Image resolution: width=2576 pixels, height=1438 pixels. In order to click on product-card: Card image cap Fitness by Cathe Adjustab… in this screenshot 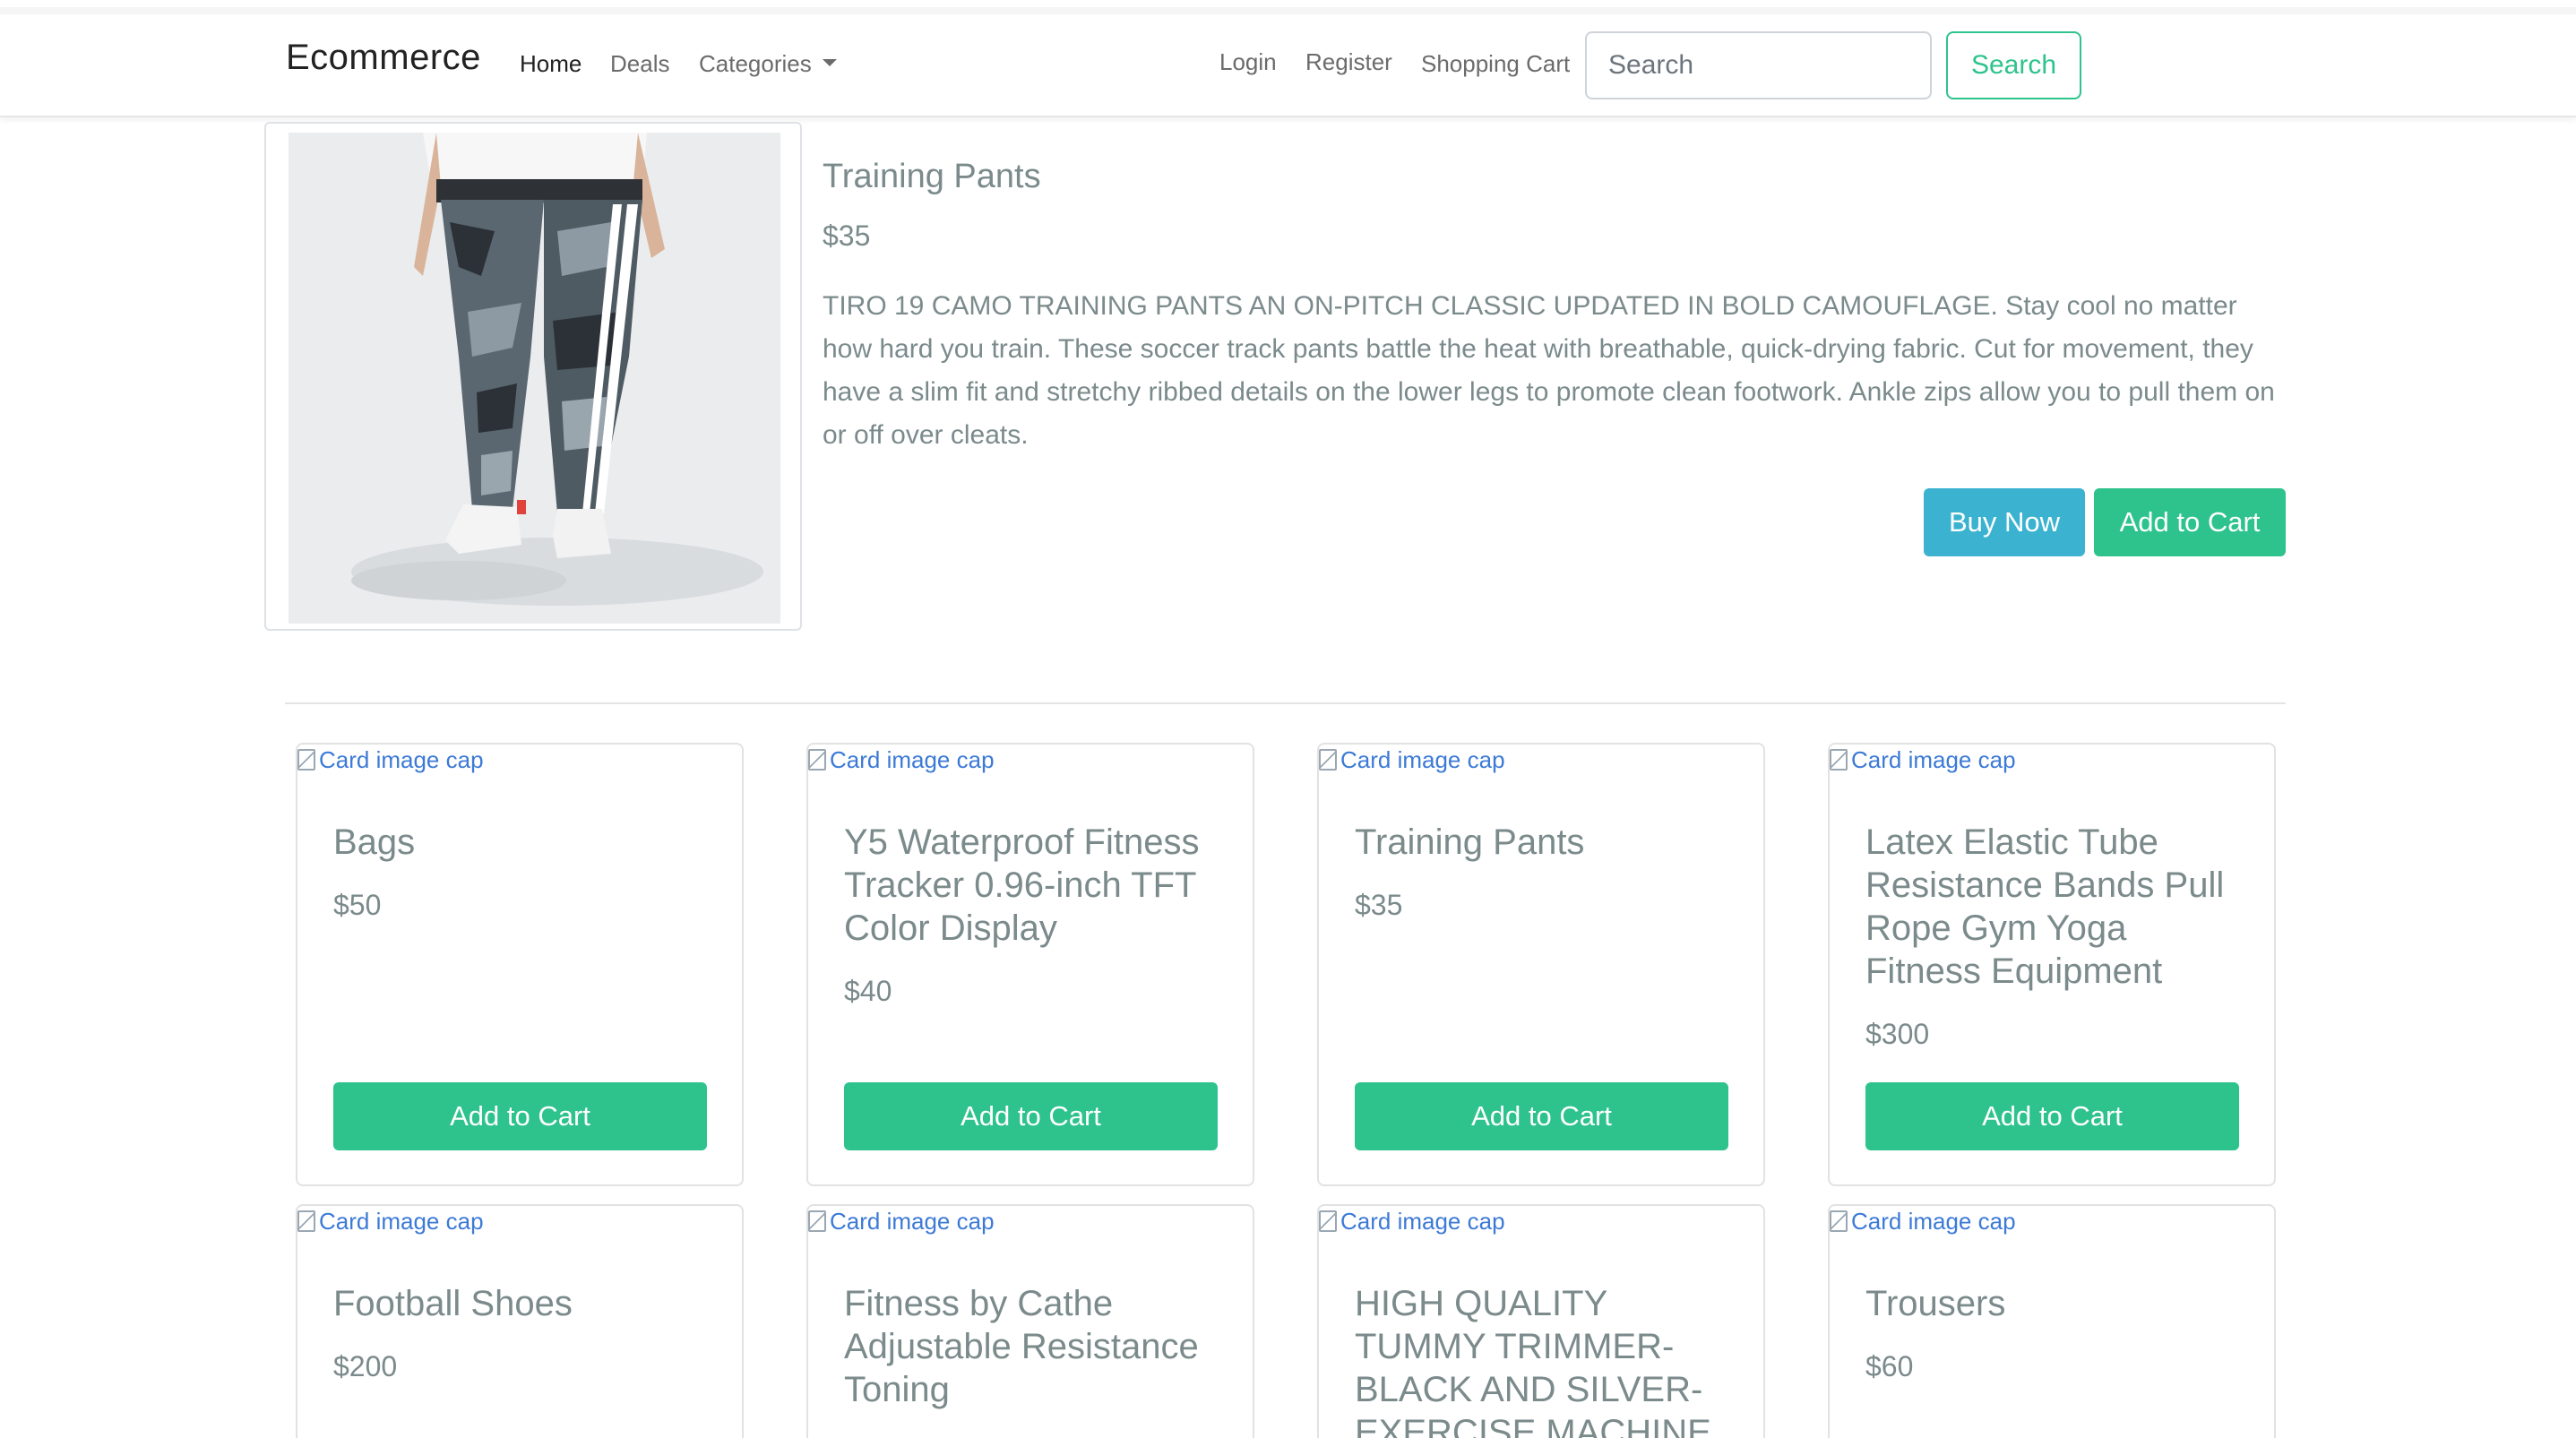, I will do `click(1030, 1321)`.